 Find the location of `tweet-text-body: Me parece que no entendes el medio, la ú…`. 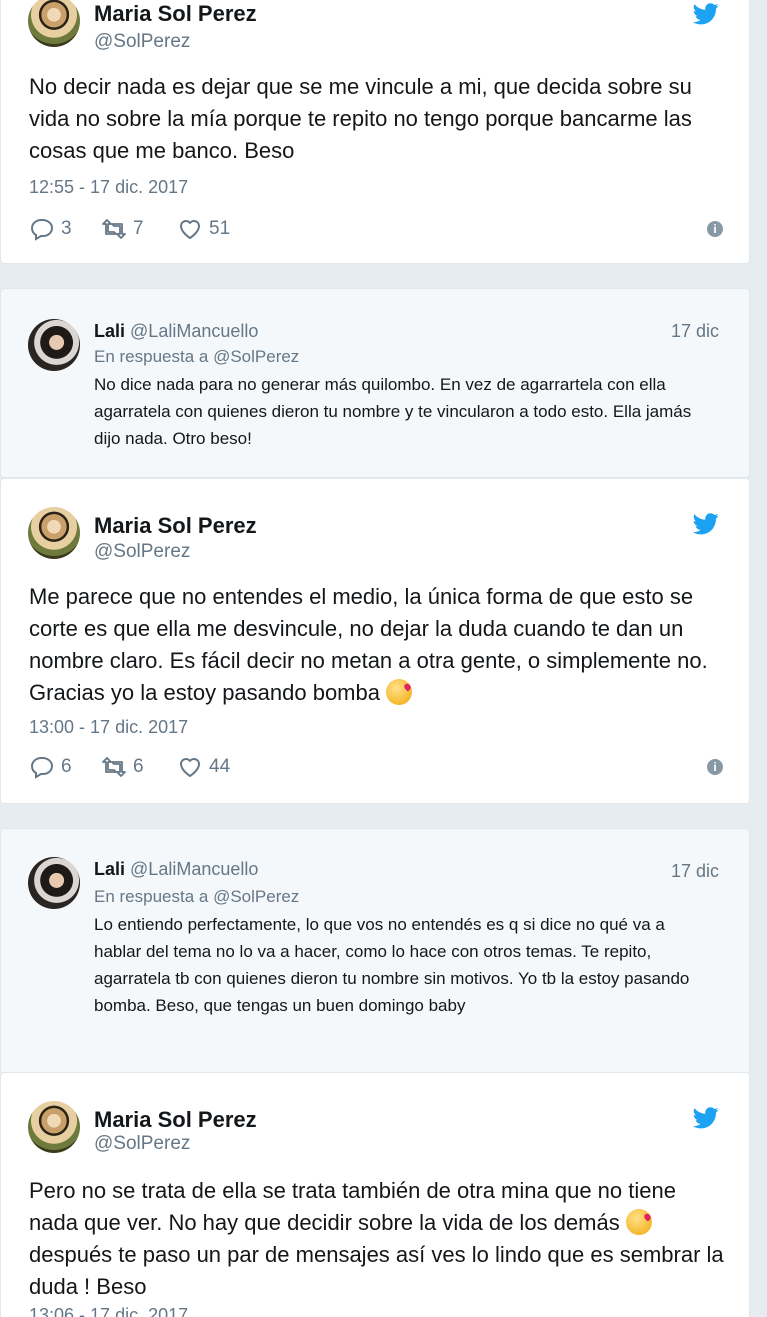

tweet-text-body: Me parece que no entendes el medio, la ú… is located at coordinates (368, 644).